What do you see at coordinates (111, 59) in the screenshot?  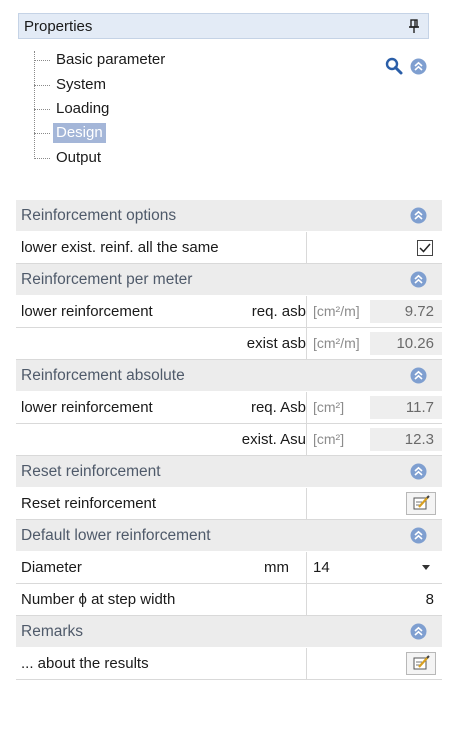 I see `tree-item-label: Basic parameter` at bounding box center [111, 59].